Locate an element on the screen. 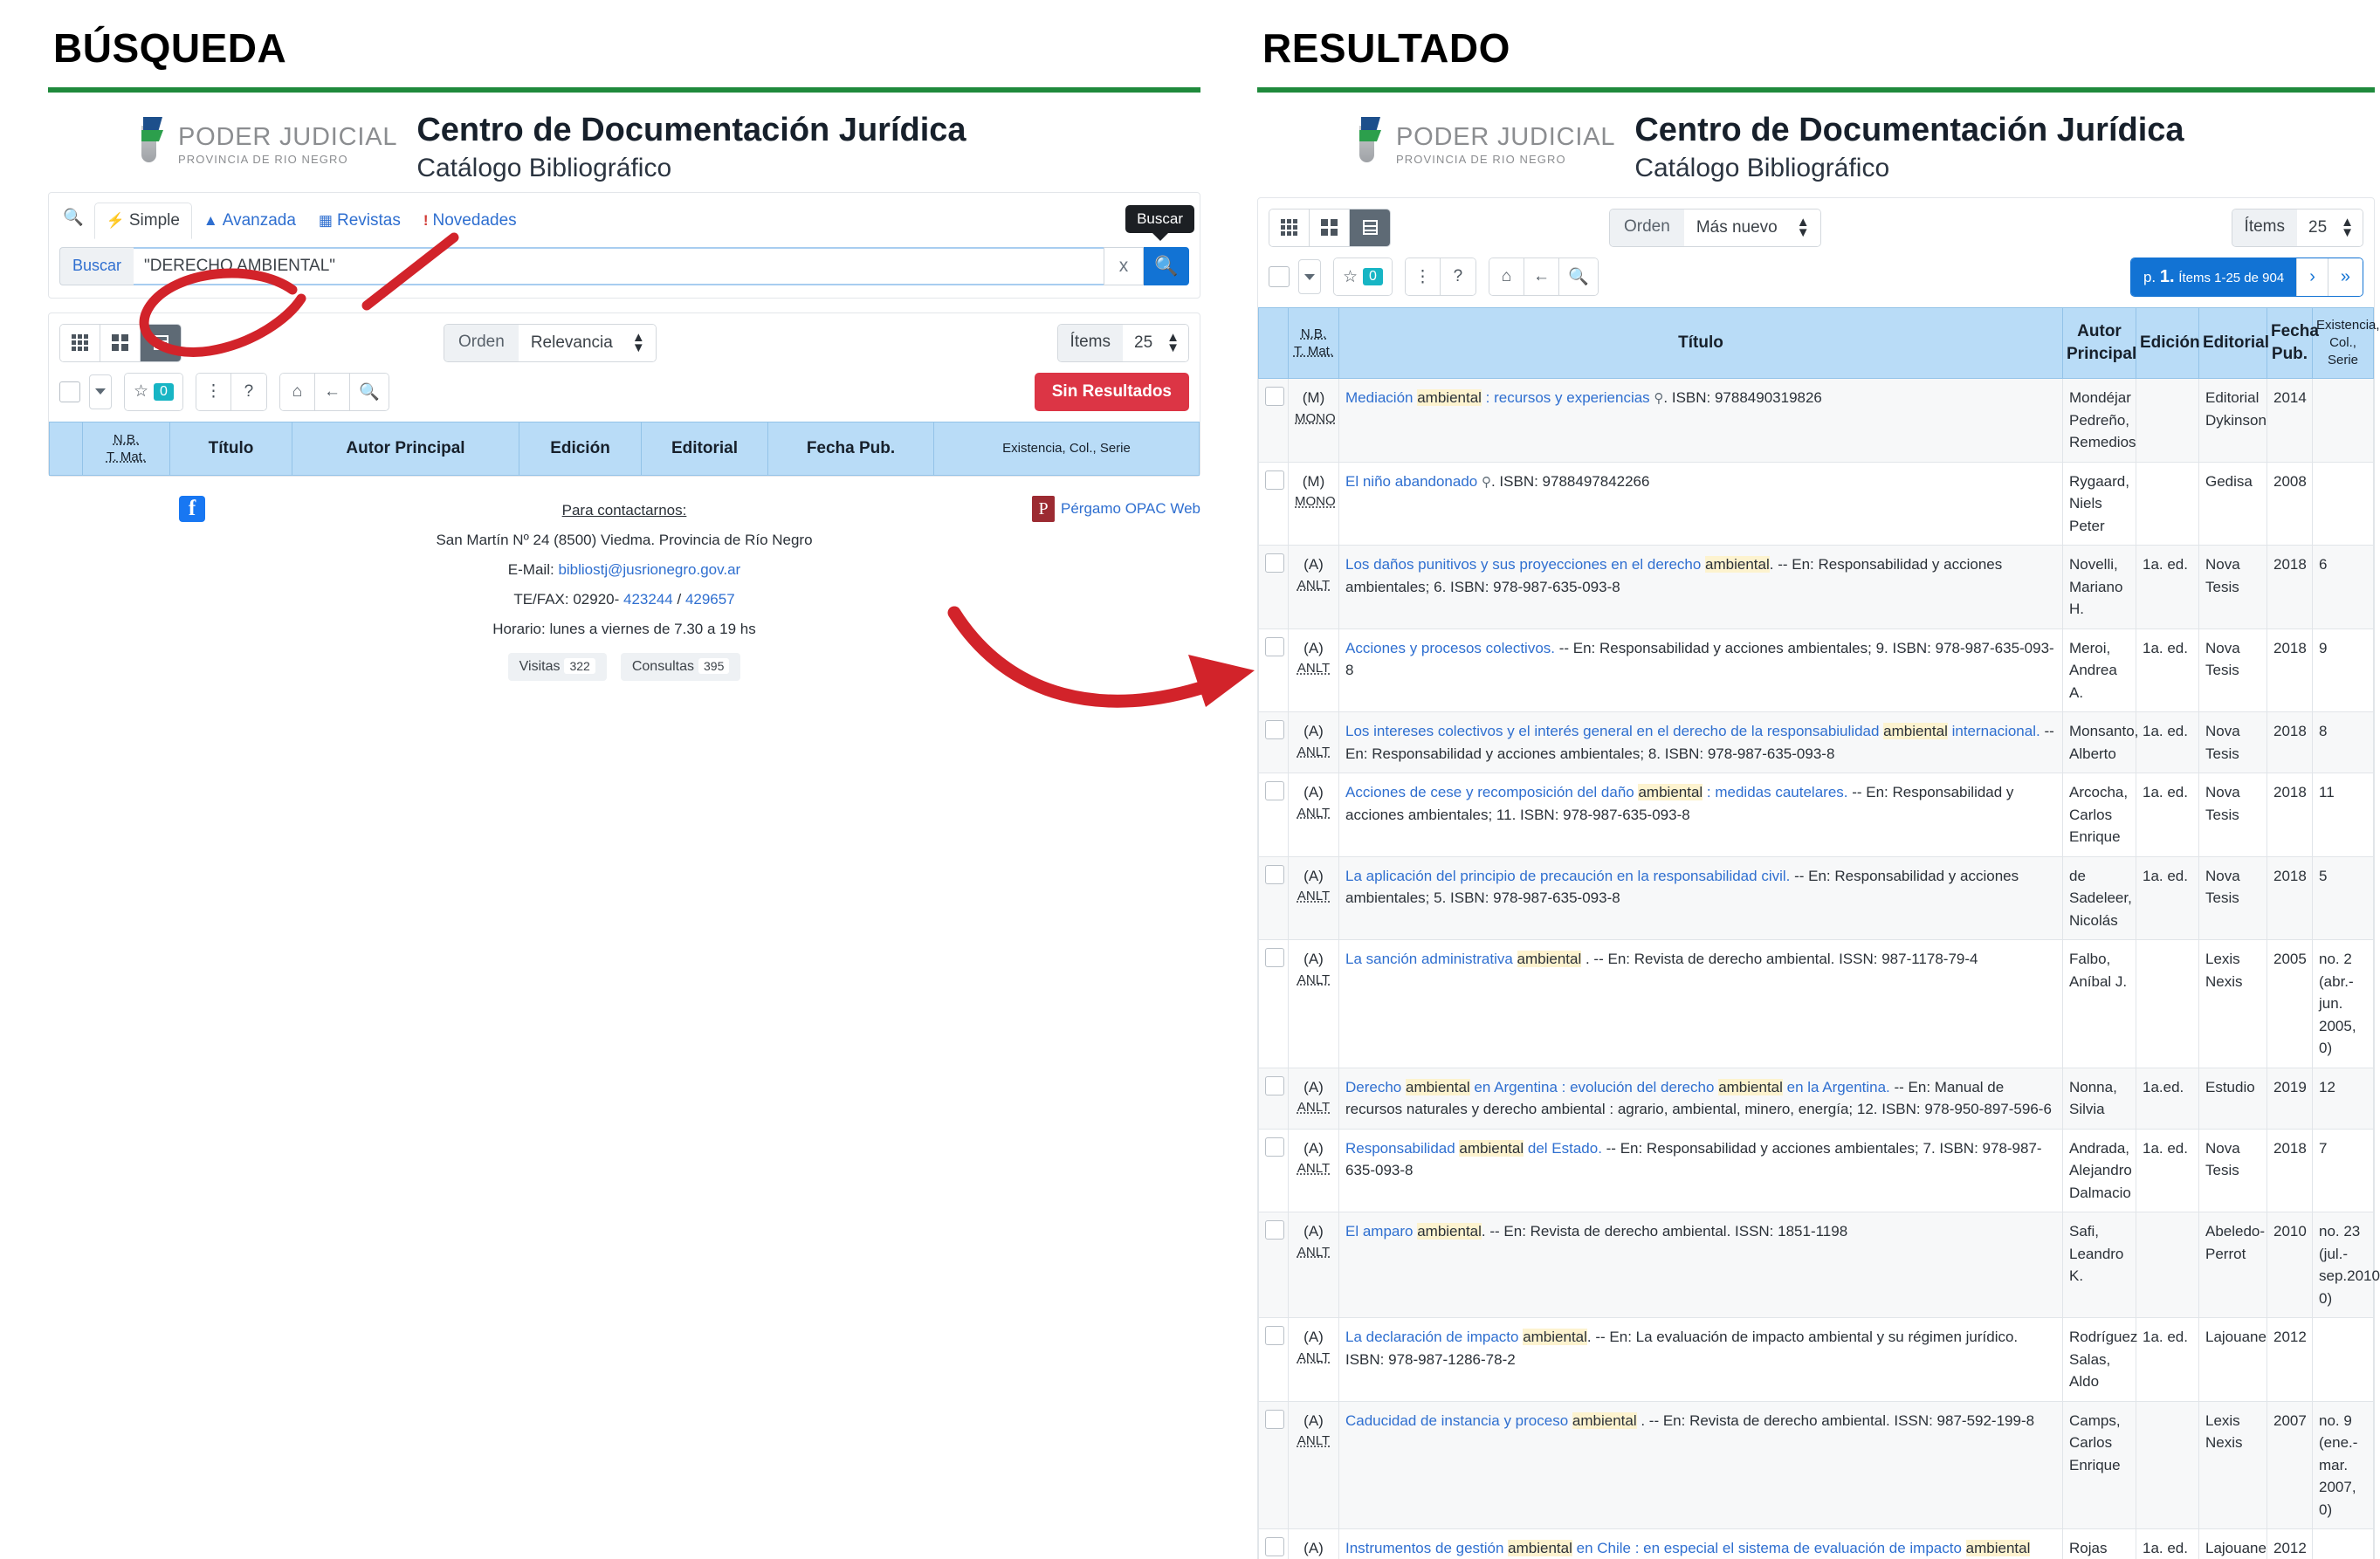  row-autor-cell: Safi, Leandro K. is located at coordinates (2099, 1265).